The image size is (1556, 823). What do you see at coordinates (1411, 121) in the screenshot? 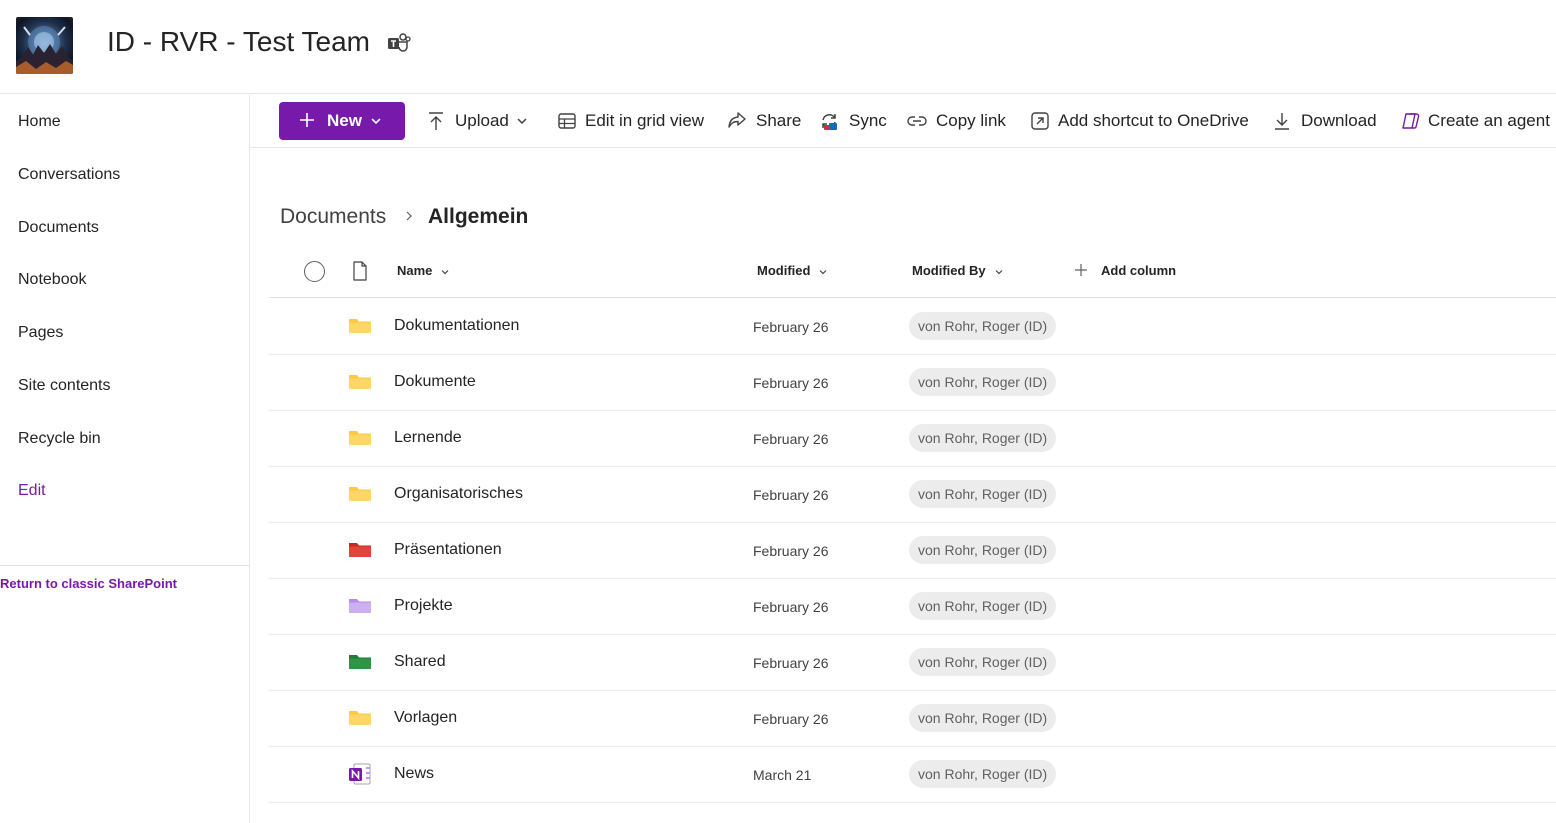
I see `agent-icon` at bounding box center [1411, 121].